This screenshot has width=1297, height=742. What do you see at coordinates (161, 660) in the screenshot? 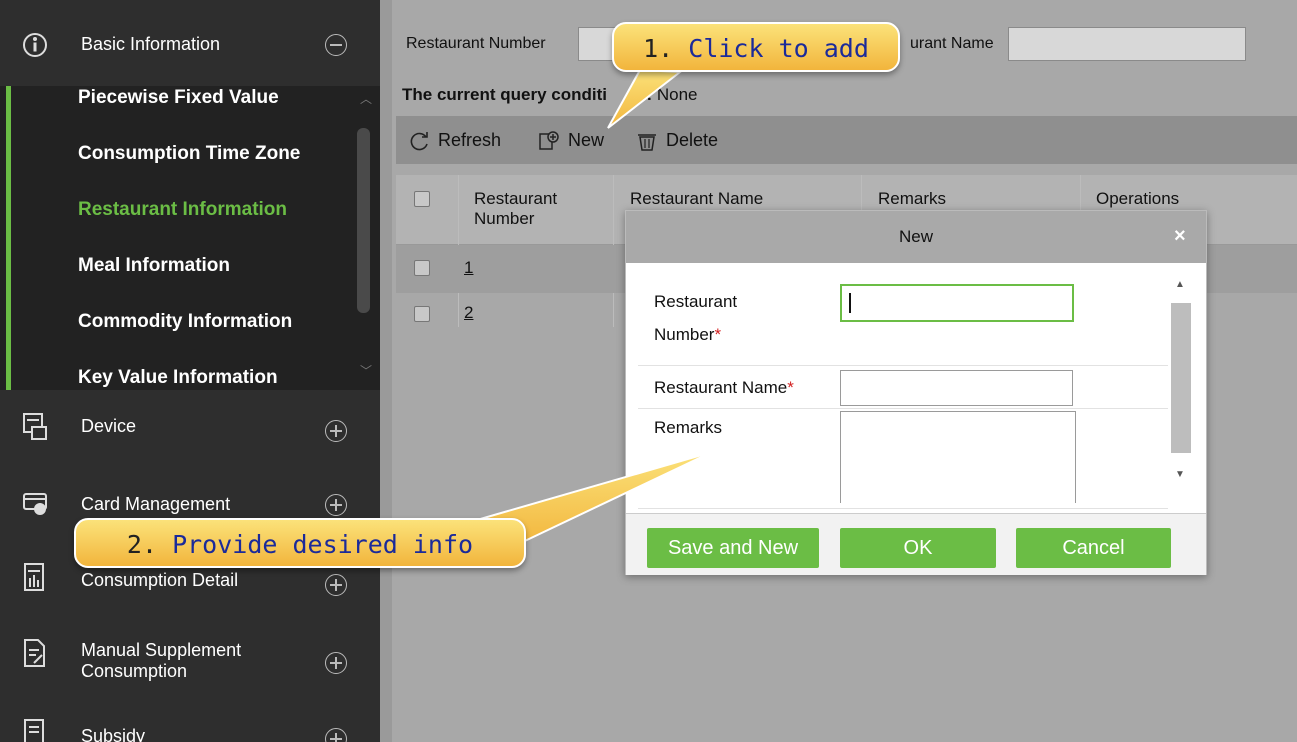
I see `sidebar-group-label: Manual Supplement Consumption` at bounding box center [161, 660].